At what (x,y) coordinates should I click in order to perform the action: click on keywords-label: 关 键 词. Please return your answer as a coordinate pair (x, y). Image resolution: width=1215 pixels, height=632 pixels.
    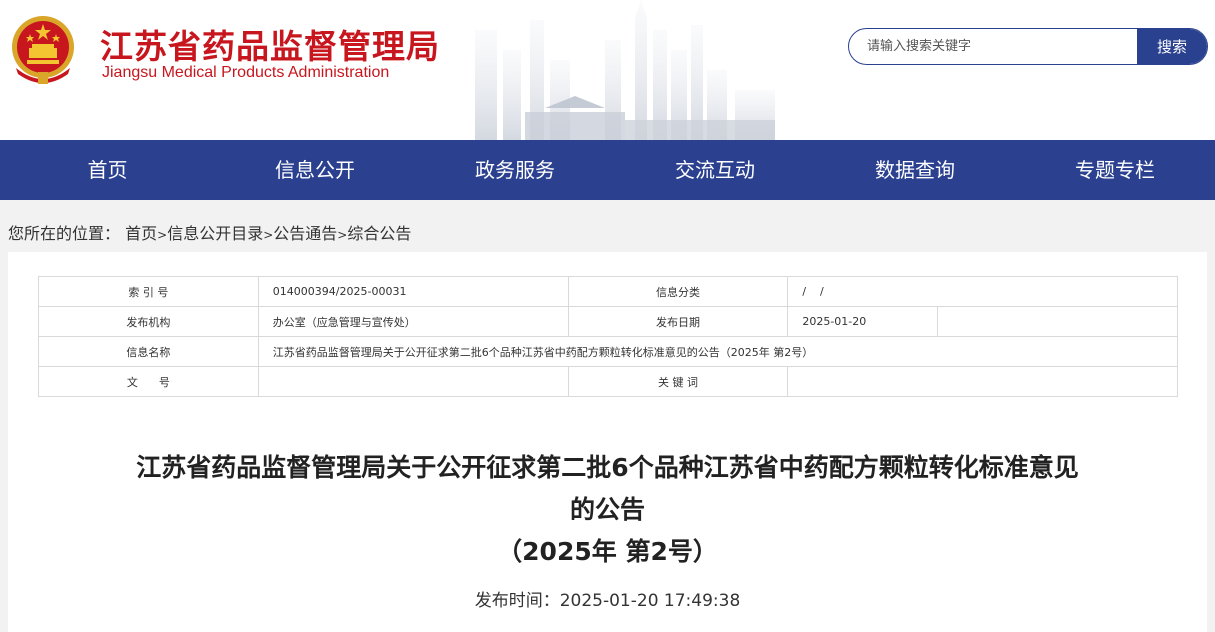
    Looking at the image, I should click on (678, 381).